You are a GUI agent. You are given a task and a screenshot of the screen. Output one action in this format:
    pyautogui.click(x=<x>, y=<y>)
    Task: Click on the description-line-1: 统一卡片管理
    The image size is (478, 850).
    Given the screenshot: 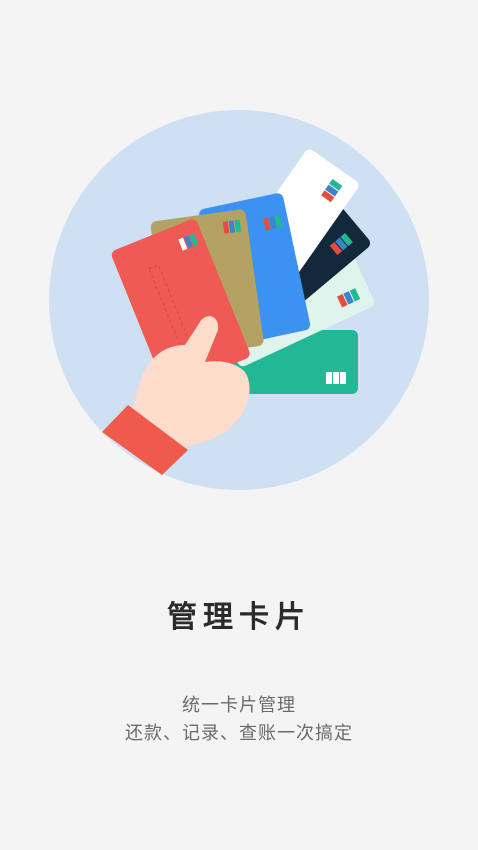 What is the action you would take?
    pyautogui.click(x=239, y=705)
    